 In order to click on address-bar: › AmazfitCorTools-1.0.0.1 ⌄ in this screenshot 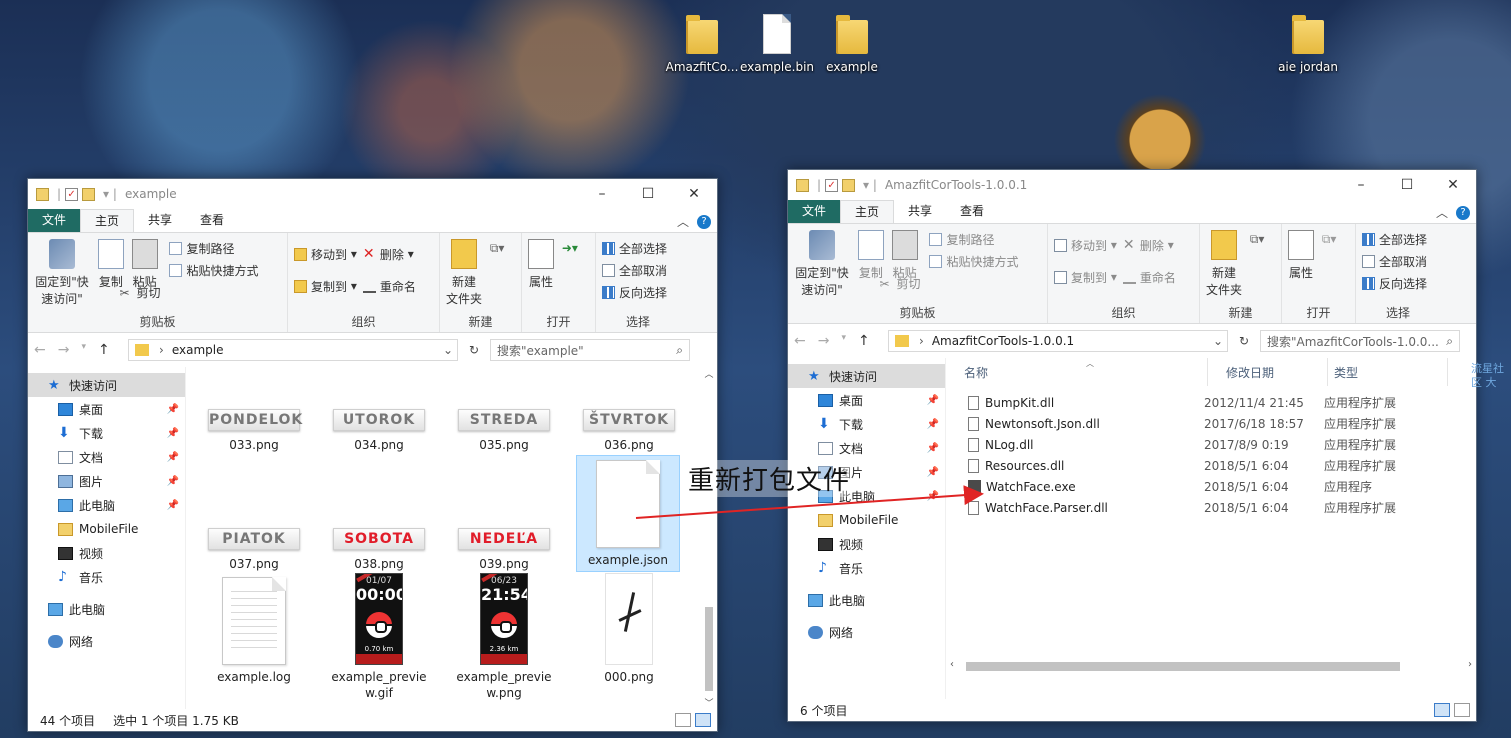, I will do `click(1058, 341)`.